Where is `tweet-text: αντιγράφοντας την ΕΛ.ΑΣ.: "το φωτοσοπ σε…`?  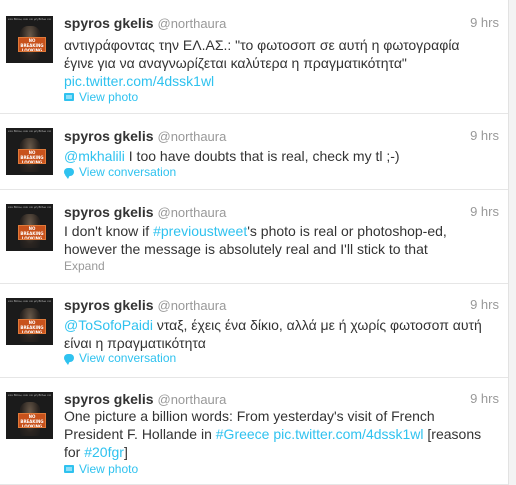 tweet-text: αντιγράφοντας την ΕΛ.ΑΣ.: "το φωτοσοπ σε… is located at coordinates (274, 63).